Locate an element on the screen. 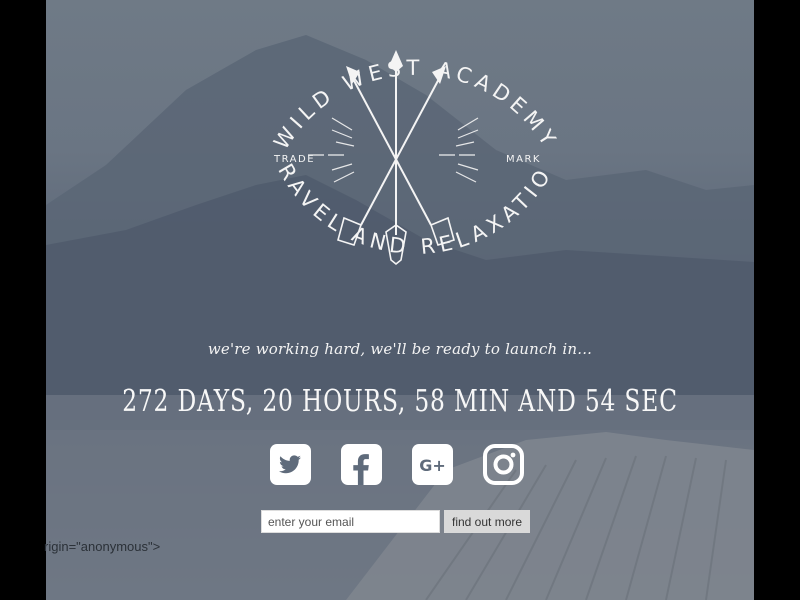 The width and height of the screenshot is (800, 600). stray-markup-text: rigin="anonymous"> is located at coordinates (102, 546).